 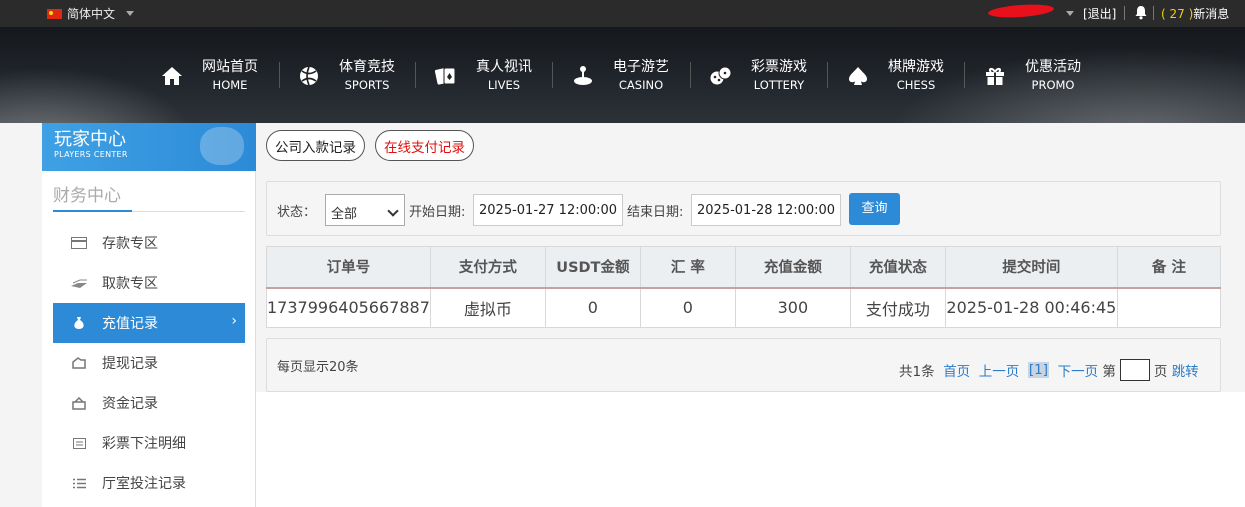 What do you see at coordinates (149, 403) in the screenshot?
I see `sidebar-item-fund-records: 资金记录` at bounding box center [149, 403].